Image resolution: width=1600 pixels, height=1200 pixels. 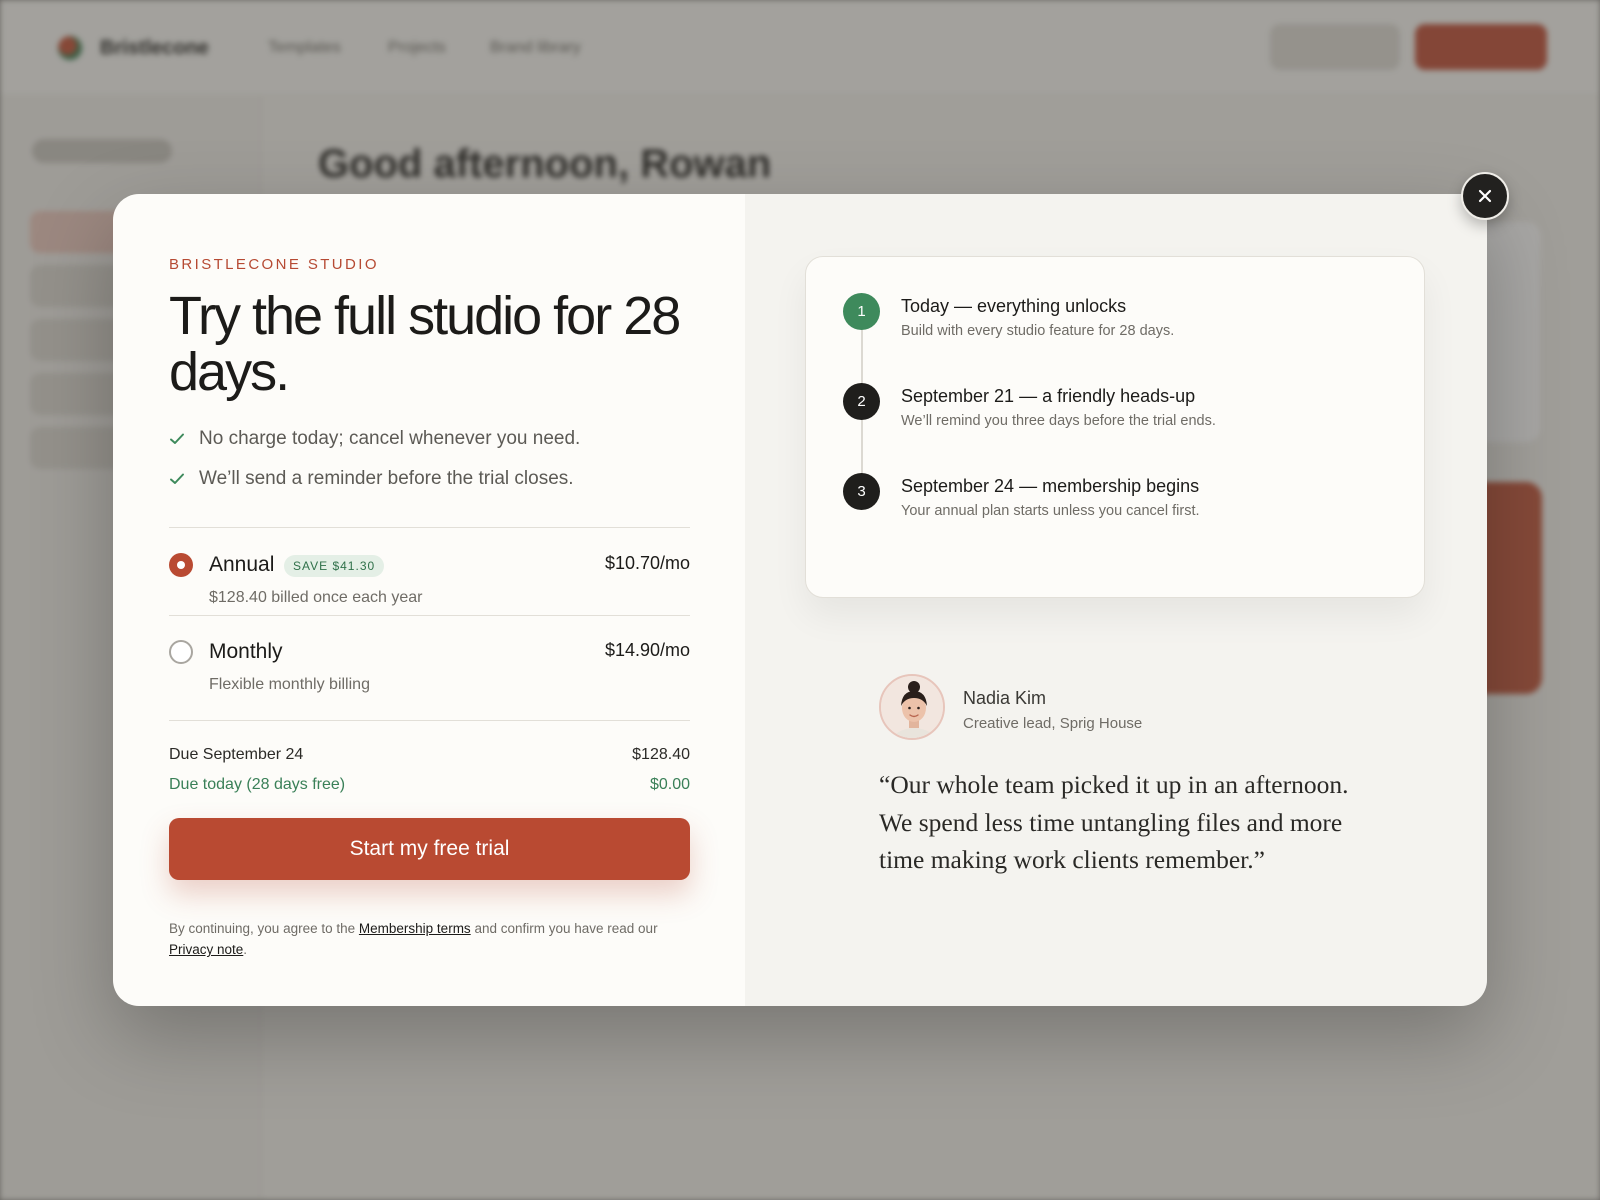 I want to click on avatar, so click(x=912, y=707).